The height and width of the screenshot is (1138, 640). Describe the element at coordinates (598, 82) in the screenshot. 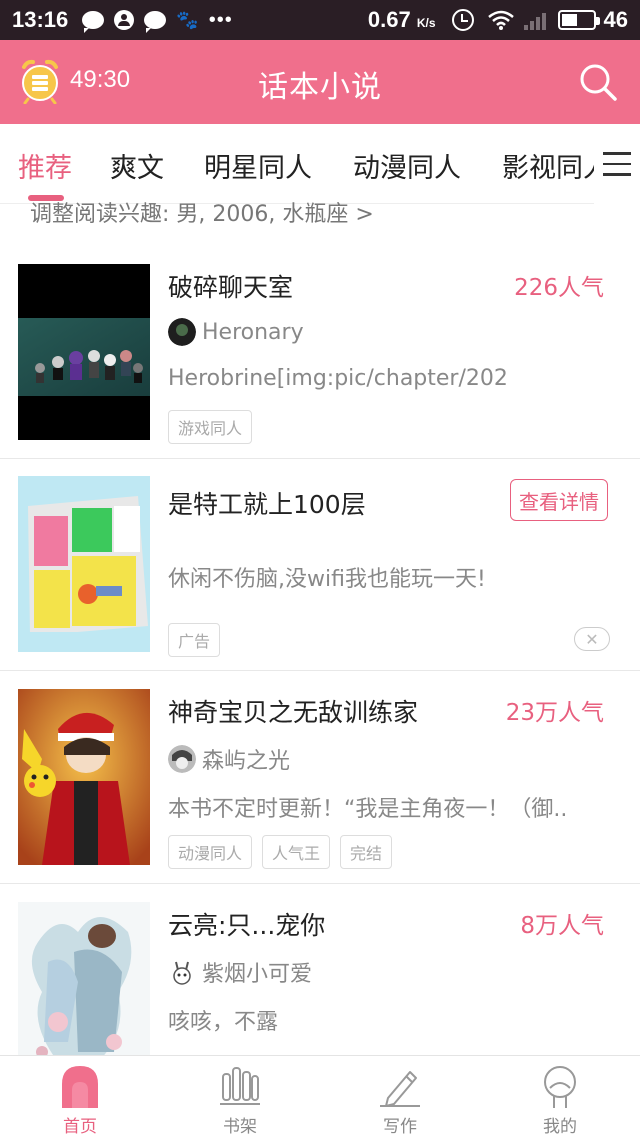

I see `search-icon` at that location.